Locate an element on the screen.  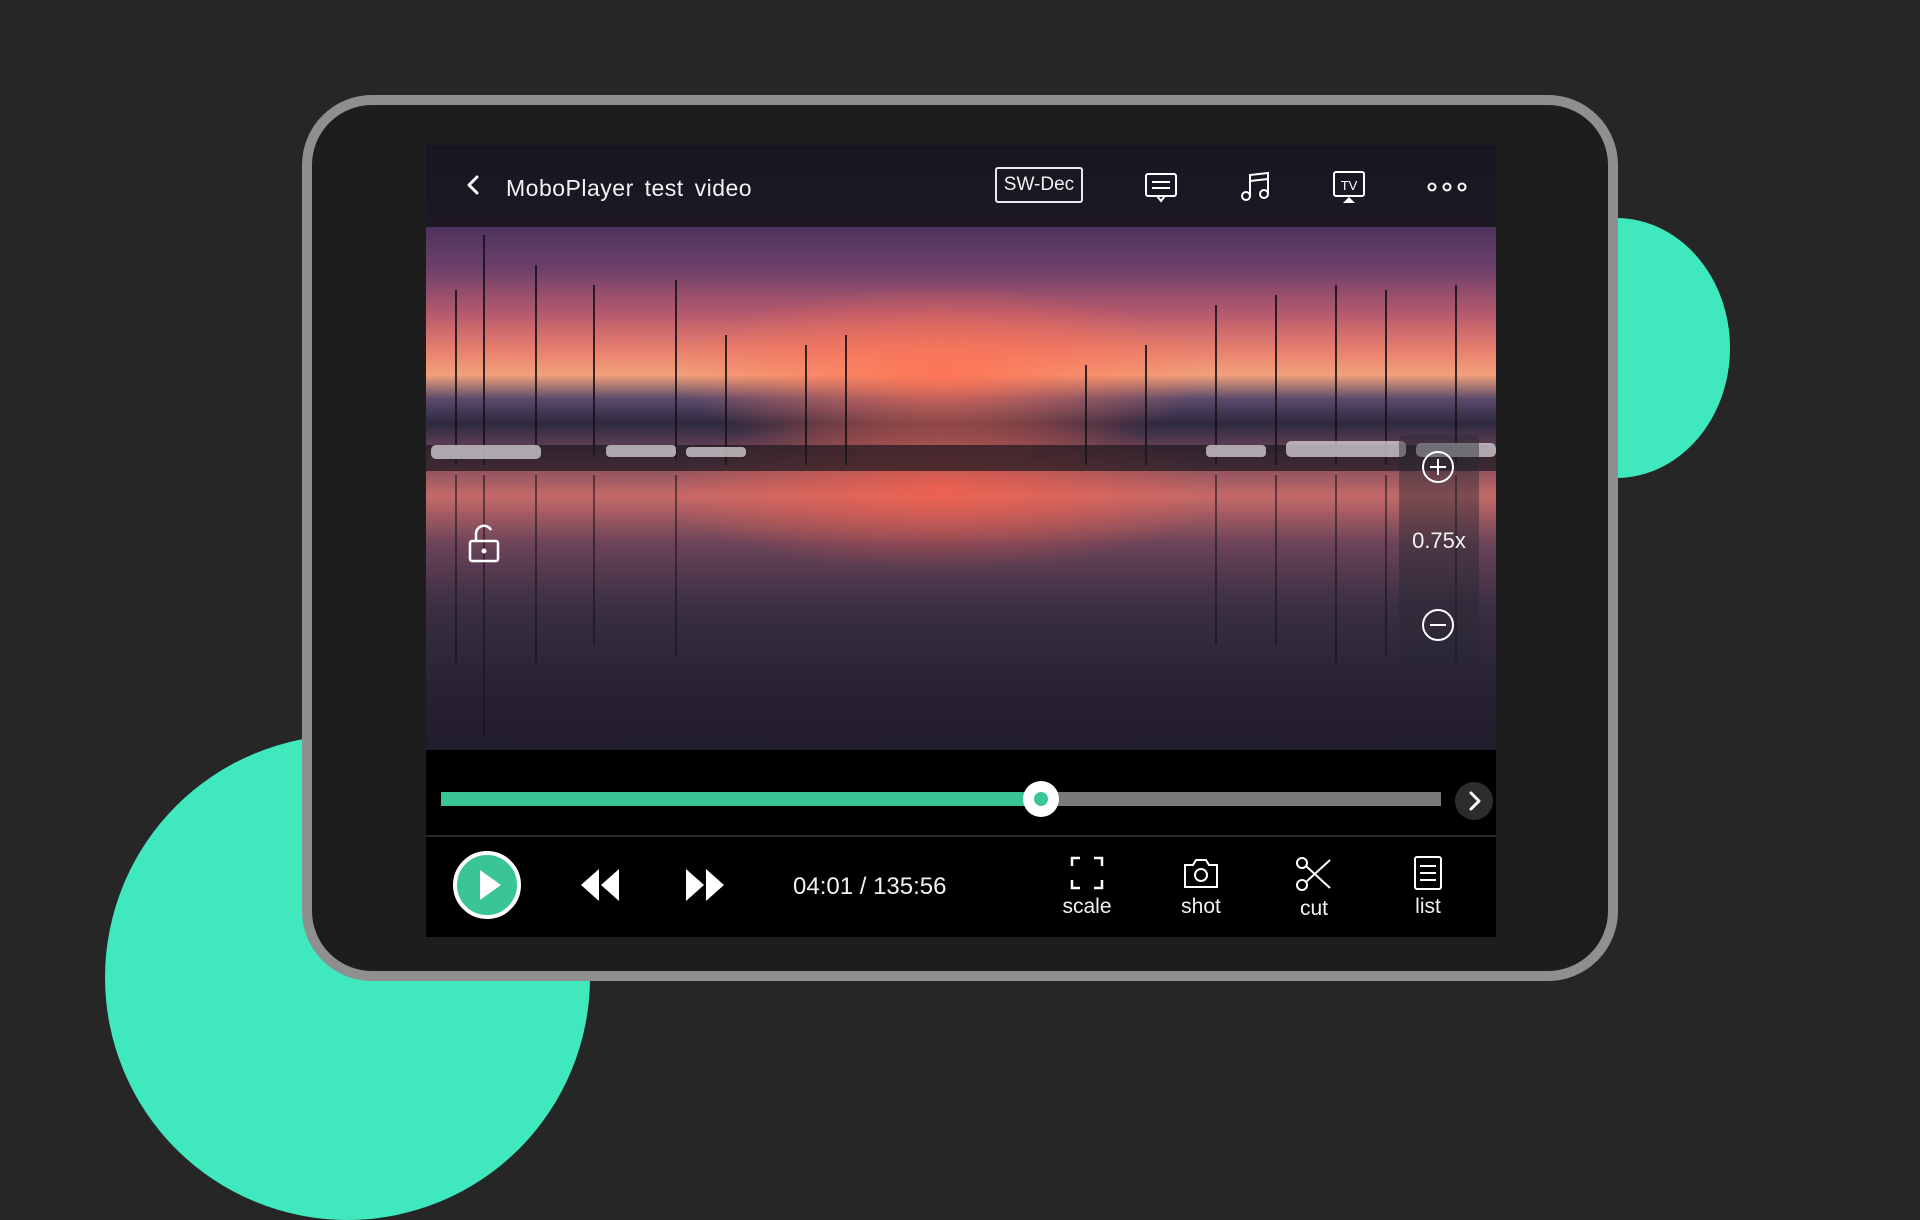
speed-control: 0.75x is located at coordinates (1439, 551).